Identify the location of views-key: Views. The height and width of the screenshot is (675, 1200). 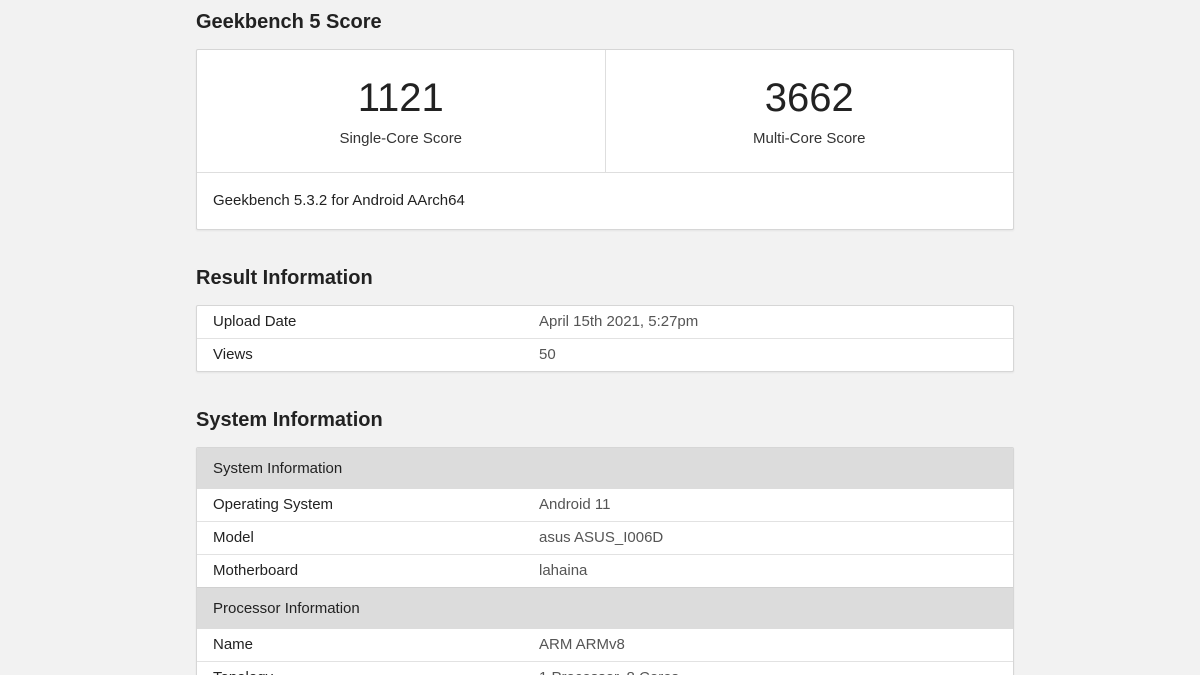
(233, 354).